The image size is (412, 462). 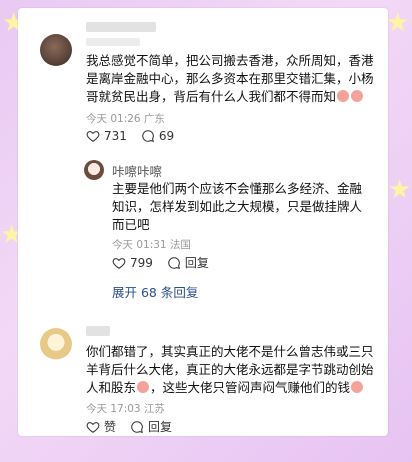 I want to click on like-label: 赞, so click(x=110, y=427).